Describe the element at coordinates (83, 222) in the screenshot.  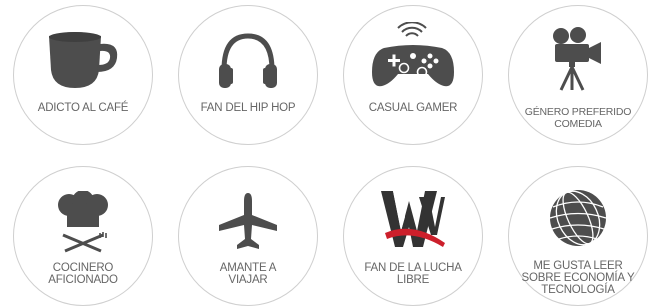
I see `chef-hat-icon` at that location.